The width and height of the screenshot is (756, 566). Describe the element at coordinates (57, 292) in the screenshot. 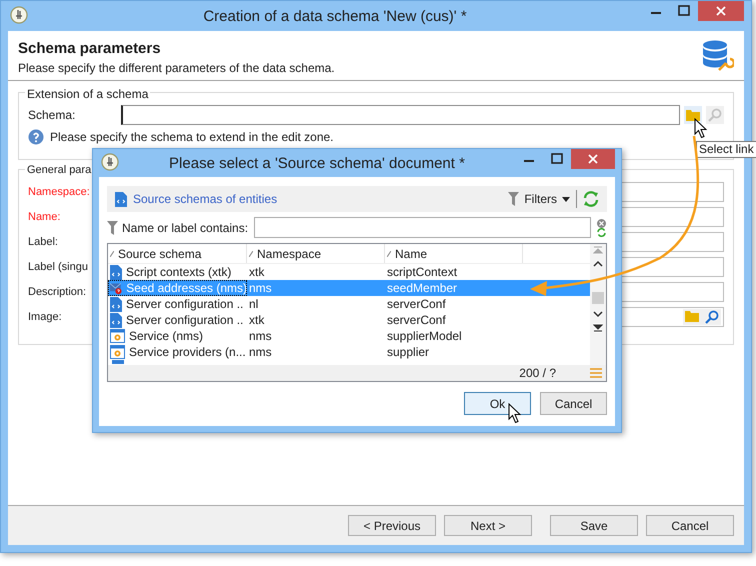

I see `field-label: Description:` at that location.